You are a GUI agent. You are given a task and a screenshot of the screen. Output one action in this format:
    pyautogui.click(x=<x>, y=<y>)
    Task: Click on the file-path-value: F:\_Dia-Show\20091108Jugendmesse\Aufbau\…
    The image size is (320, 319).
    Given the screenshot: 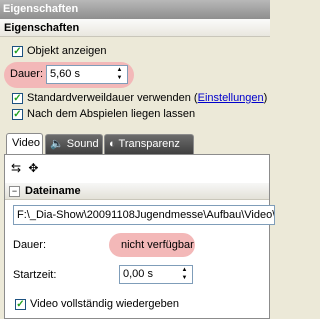 What is the action you would take?
    pyautogui.click(x=145, y=215)
    